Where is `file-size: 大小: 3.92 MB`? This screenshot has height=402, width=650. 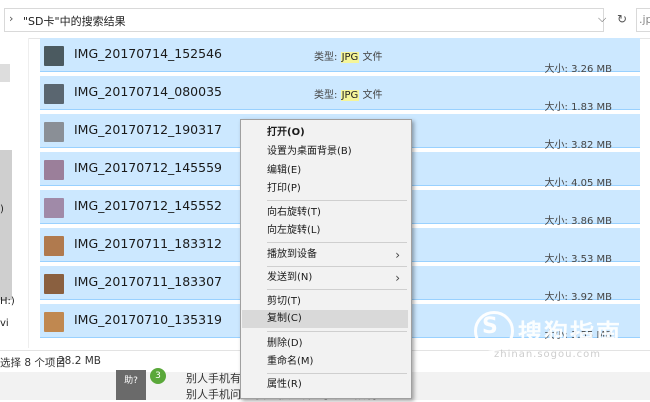 file-size: 大小: 3.92 MB is located at coordinates (578, 297).